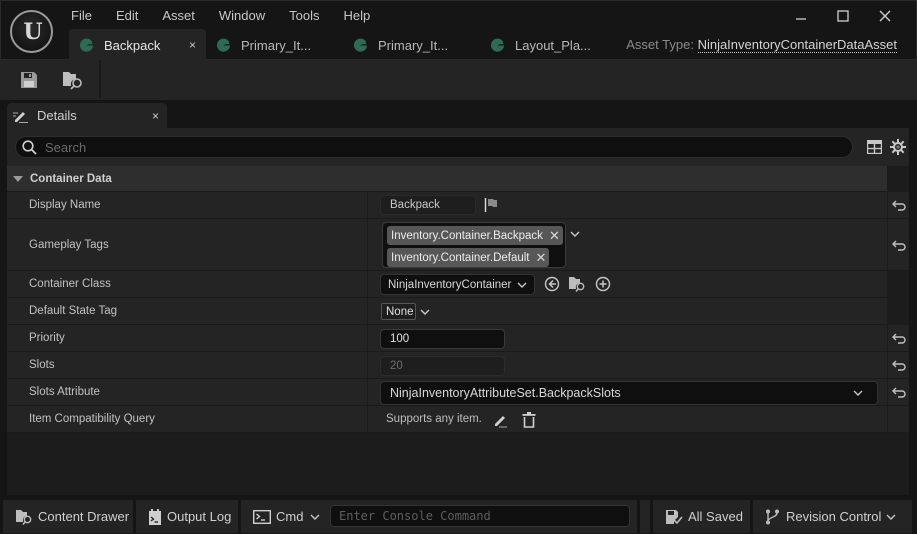  What do you see at coordinates (552, 284) in the screenshot?
I see `use-selected-button` at bounding box center [552, 284].